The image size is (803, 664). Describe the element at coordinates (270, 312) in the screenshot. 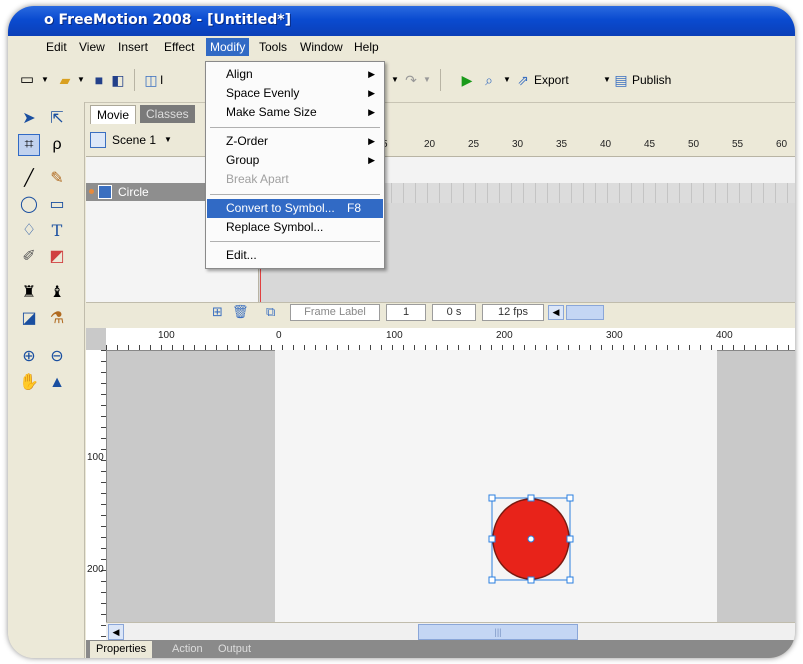

I see `onion-skin-icon: ⧉` at that location.